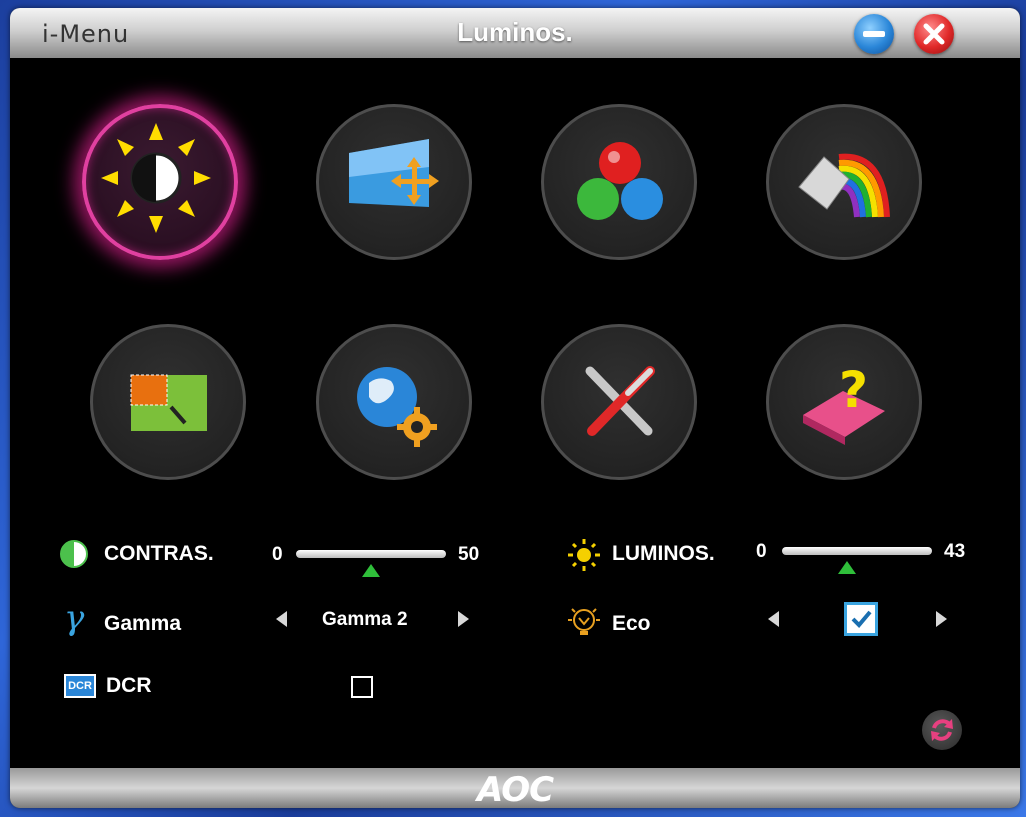 The width and height of the screenshot is (1026, 817). I want to click on luminance-slider, so click(857, 551).